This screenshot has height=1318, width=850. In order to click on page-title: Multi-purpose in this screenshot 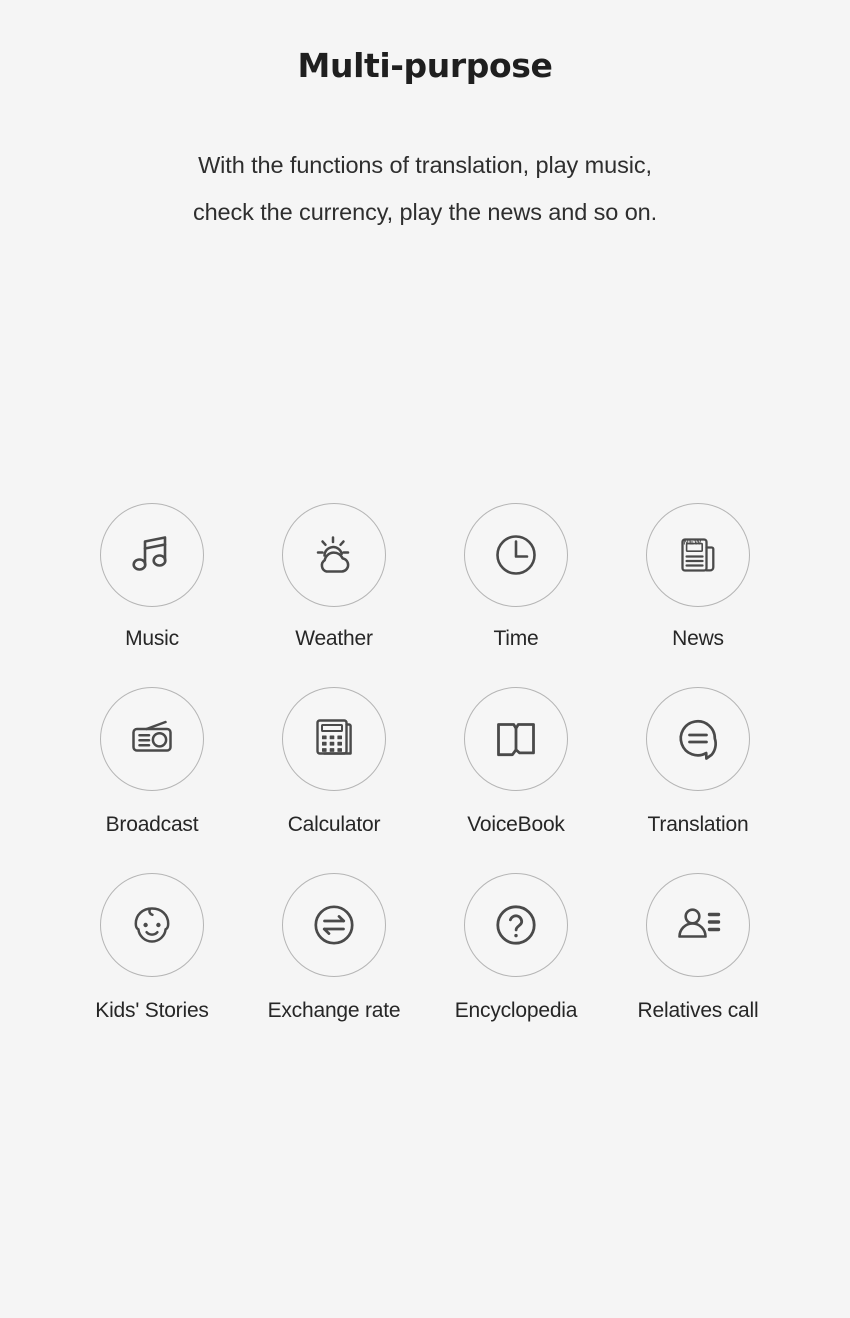, I will do `click(425, 65)`.